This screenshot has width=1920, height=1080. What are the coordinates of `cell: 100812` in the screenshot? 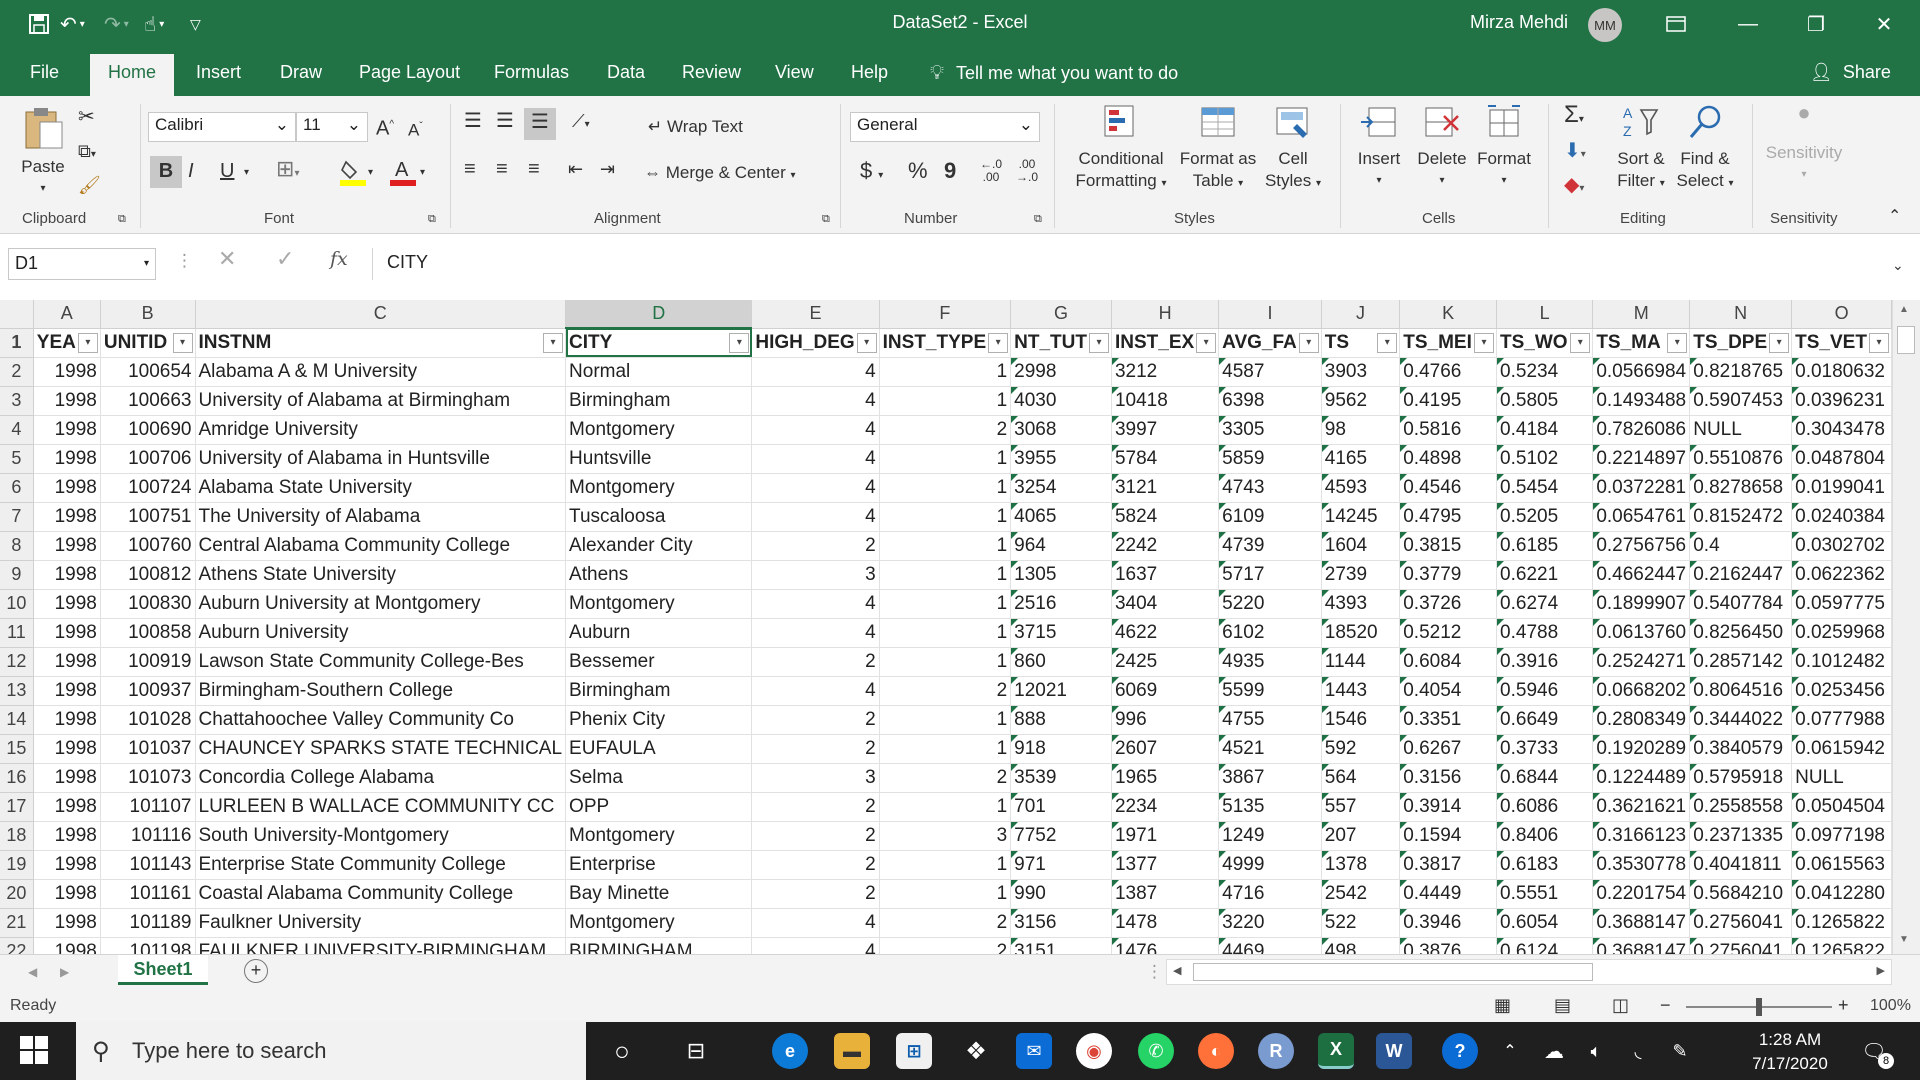 It's located at (148, 575).